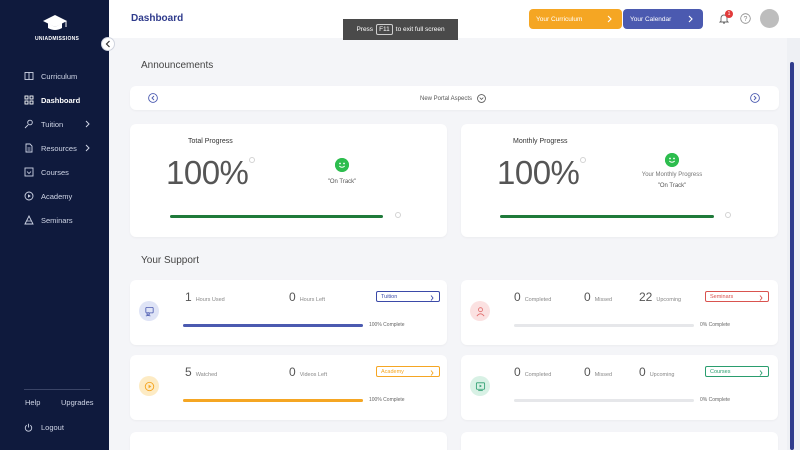 This screenshot has height=450, width=800. Describe the element at coordinates (157, 18) in the screenshot. I see `page-title: Dashboard` at that location.